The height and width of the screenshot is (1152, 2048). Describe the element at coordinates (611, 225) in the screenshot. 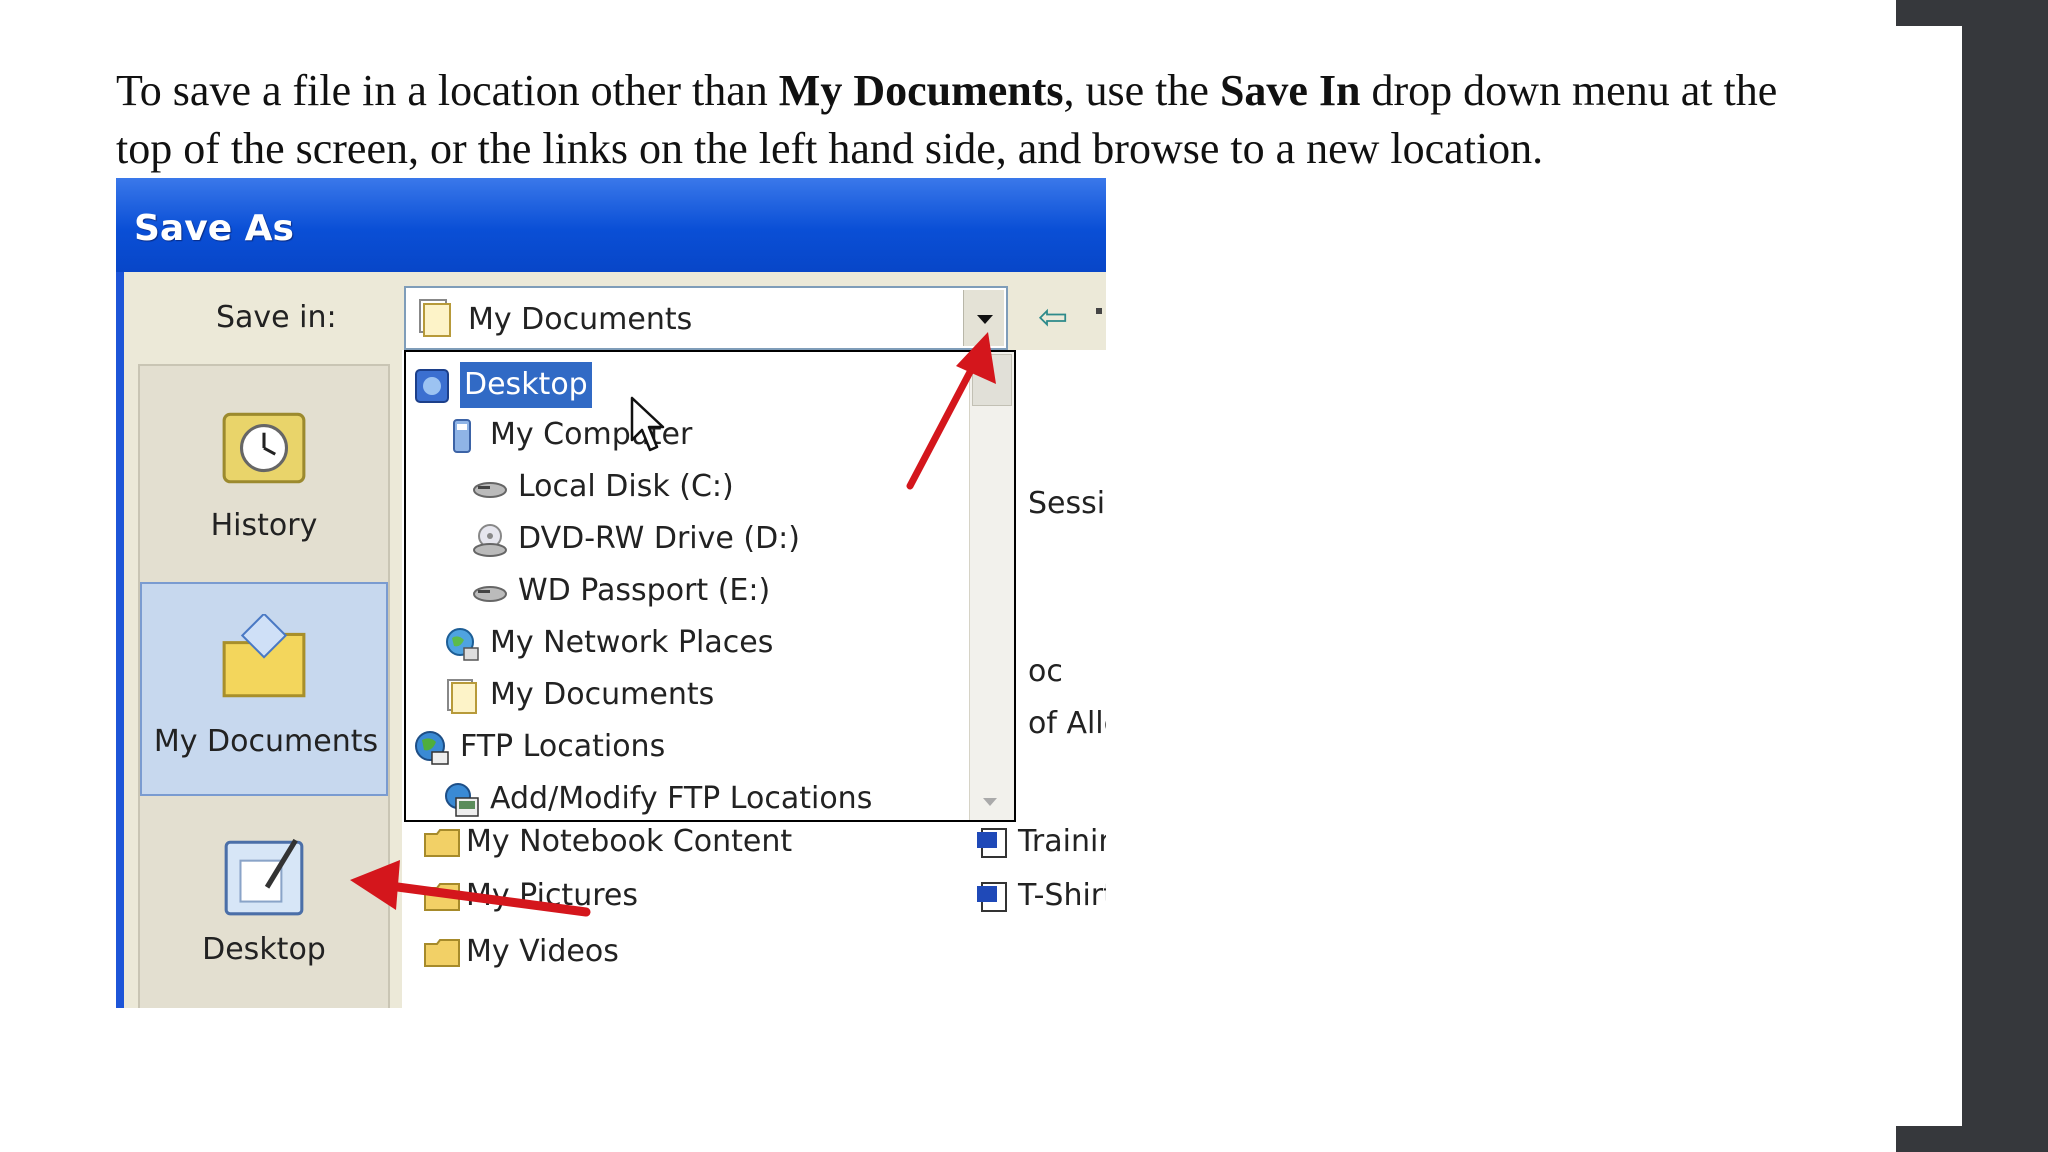

I see `dialog-titlebar: Save As` at that location.